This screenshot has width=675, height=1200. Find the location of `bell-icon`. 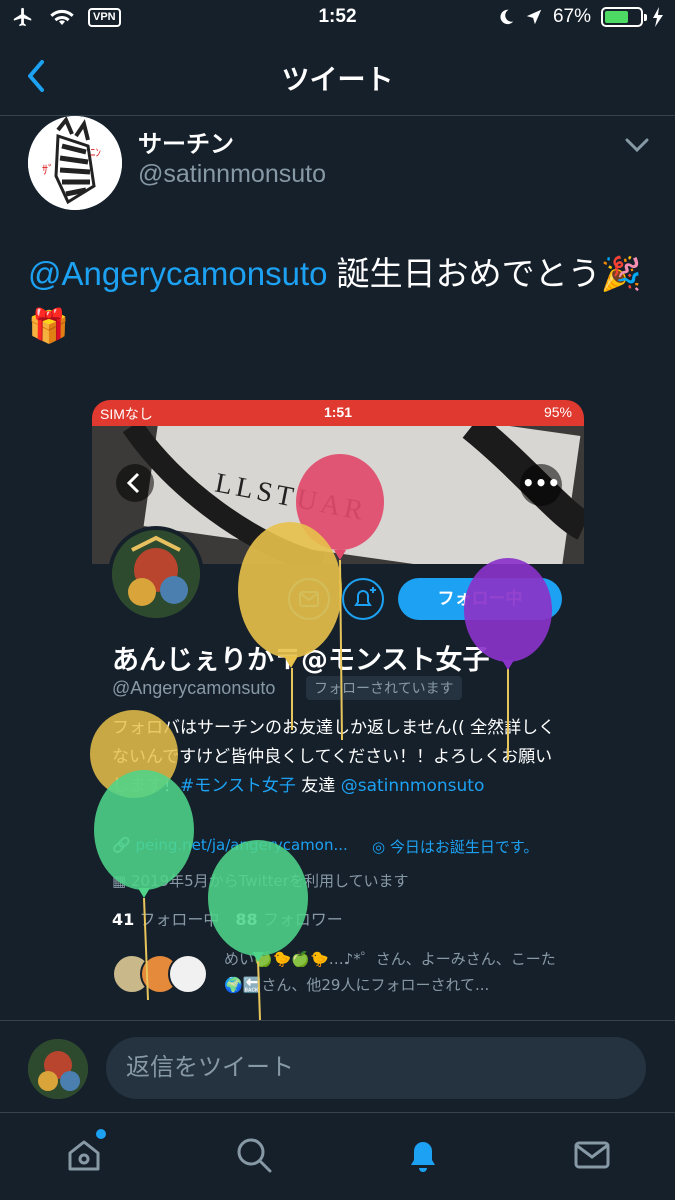

bell-icon is located at coordinates (423, 1157).